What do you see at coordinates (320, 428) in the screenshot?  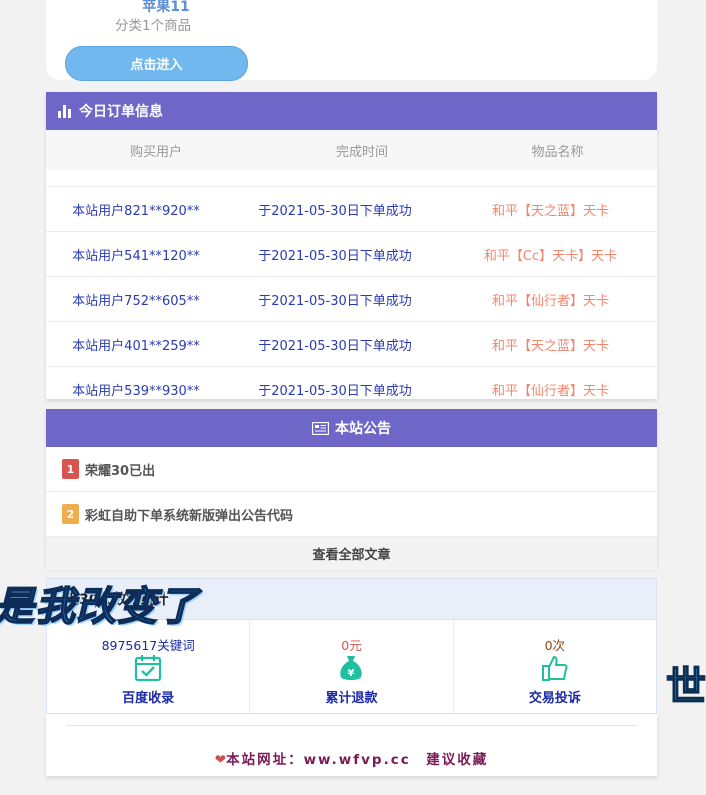 I see `newspaper-icon` at bounding box center [320, 428].